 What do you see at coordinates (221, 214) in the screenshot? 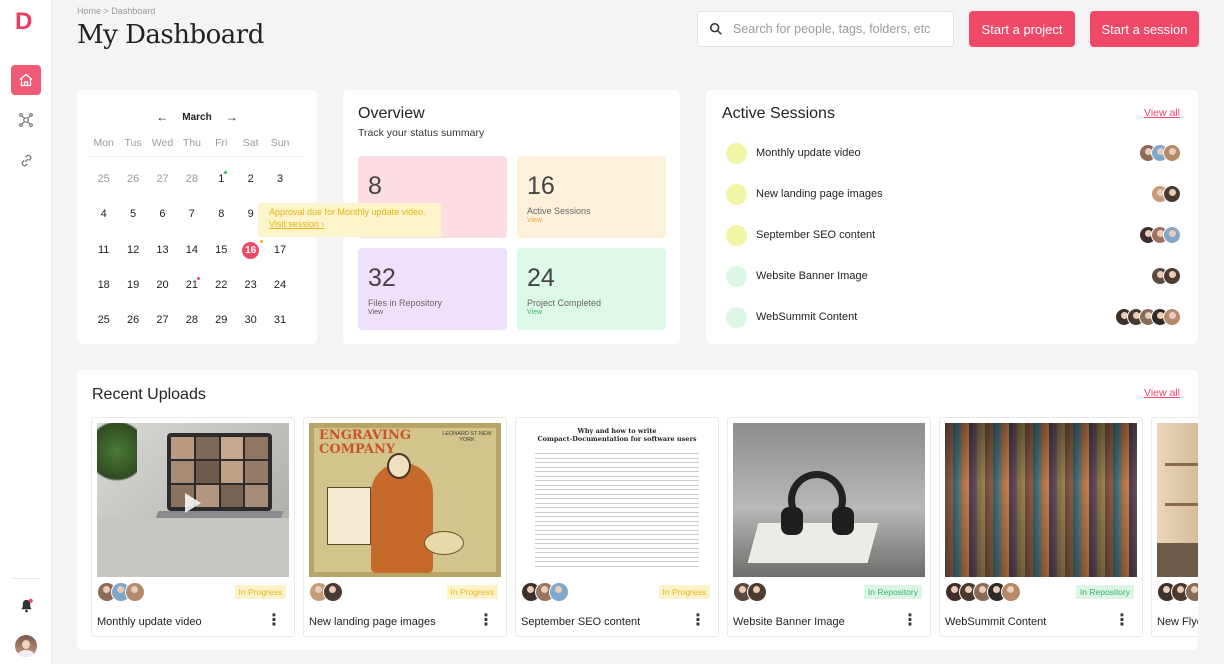
I see `calendar-day: 8` at bounding box center [221, 214].